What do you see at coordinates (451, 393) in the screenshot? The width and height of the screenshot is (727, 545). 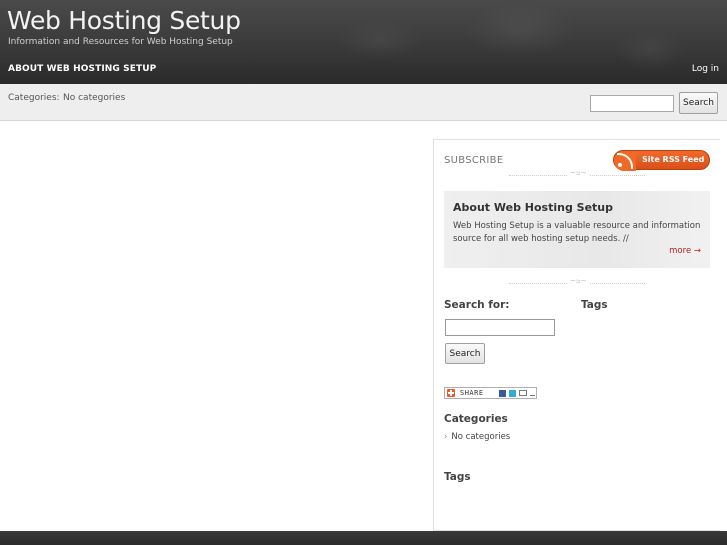 I see `share-plus-icon` at bounding box center [451, 393].